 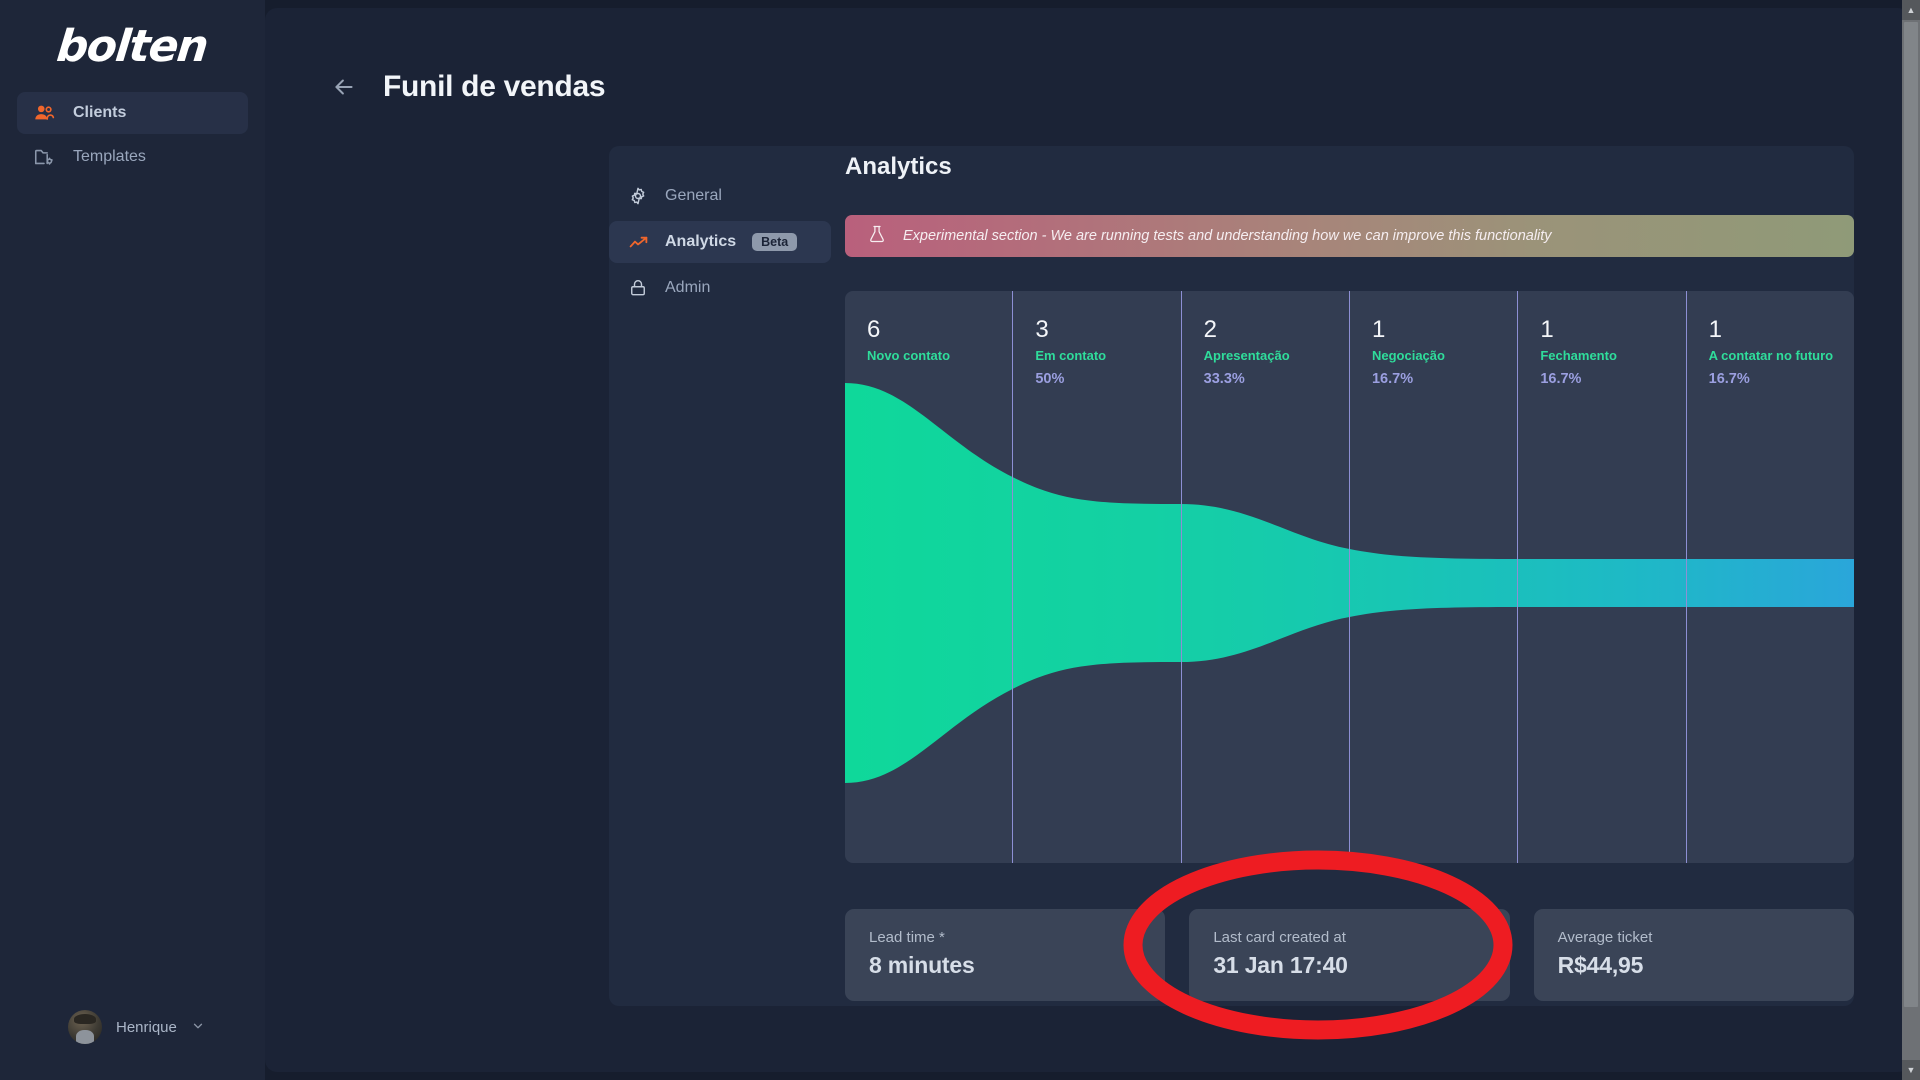 What do you see at coordinates (701, 241) in the screenshot?
I see `tab-label: Analytics` at bounding box center [701, 241].